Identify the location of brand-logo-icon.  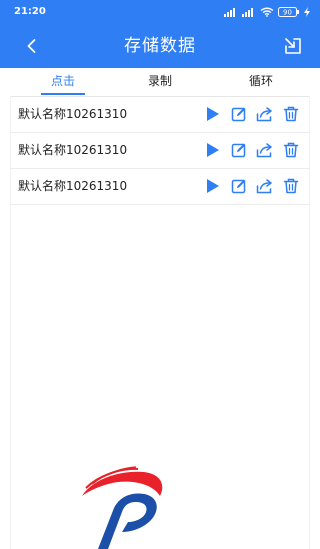
(122, 507).